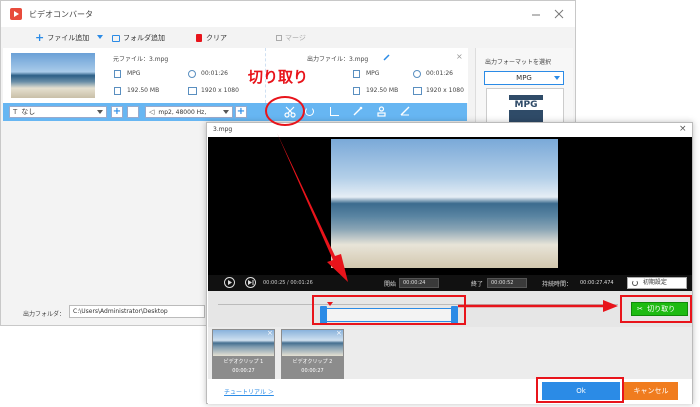  I want to click on file-format-icon, so click(117, 74).